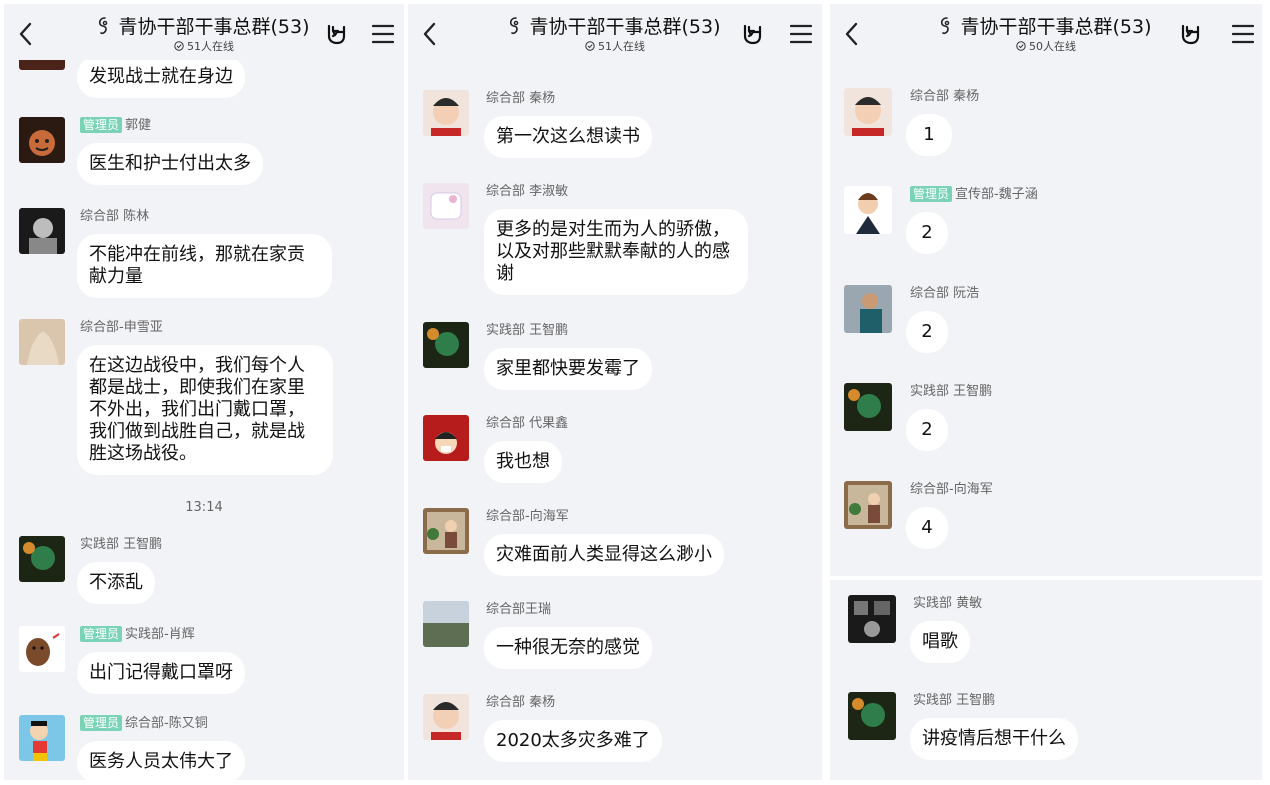 The width and height of the screenshot is (1270, 785). Describe the element at coordinates (527, 191) in the screenshot. I see `sender-name: 综合部 李淑敏` at that location.